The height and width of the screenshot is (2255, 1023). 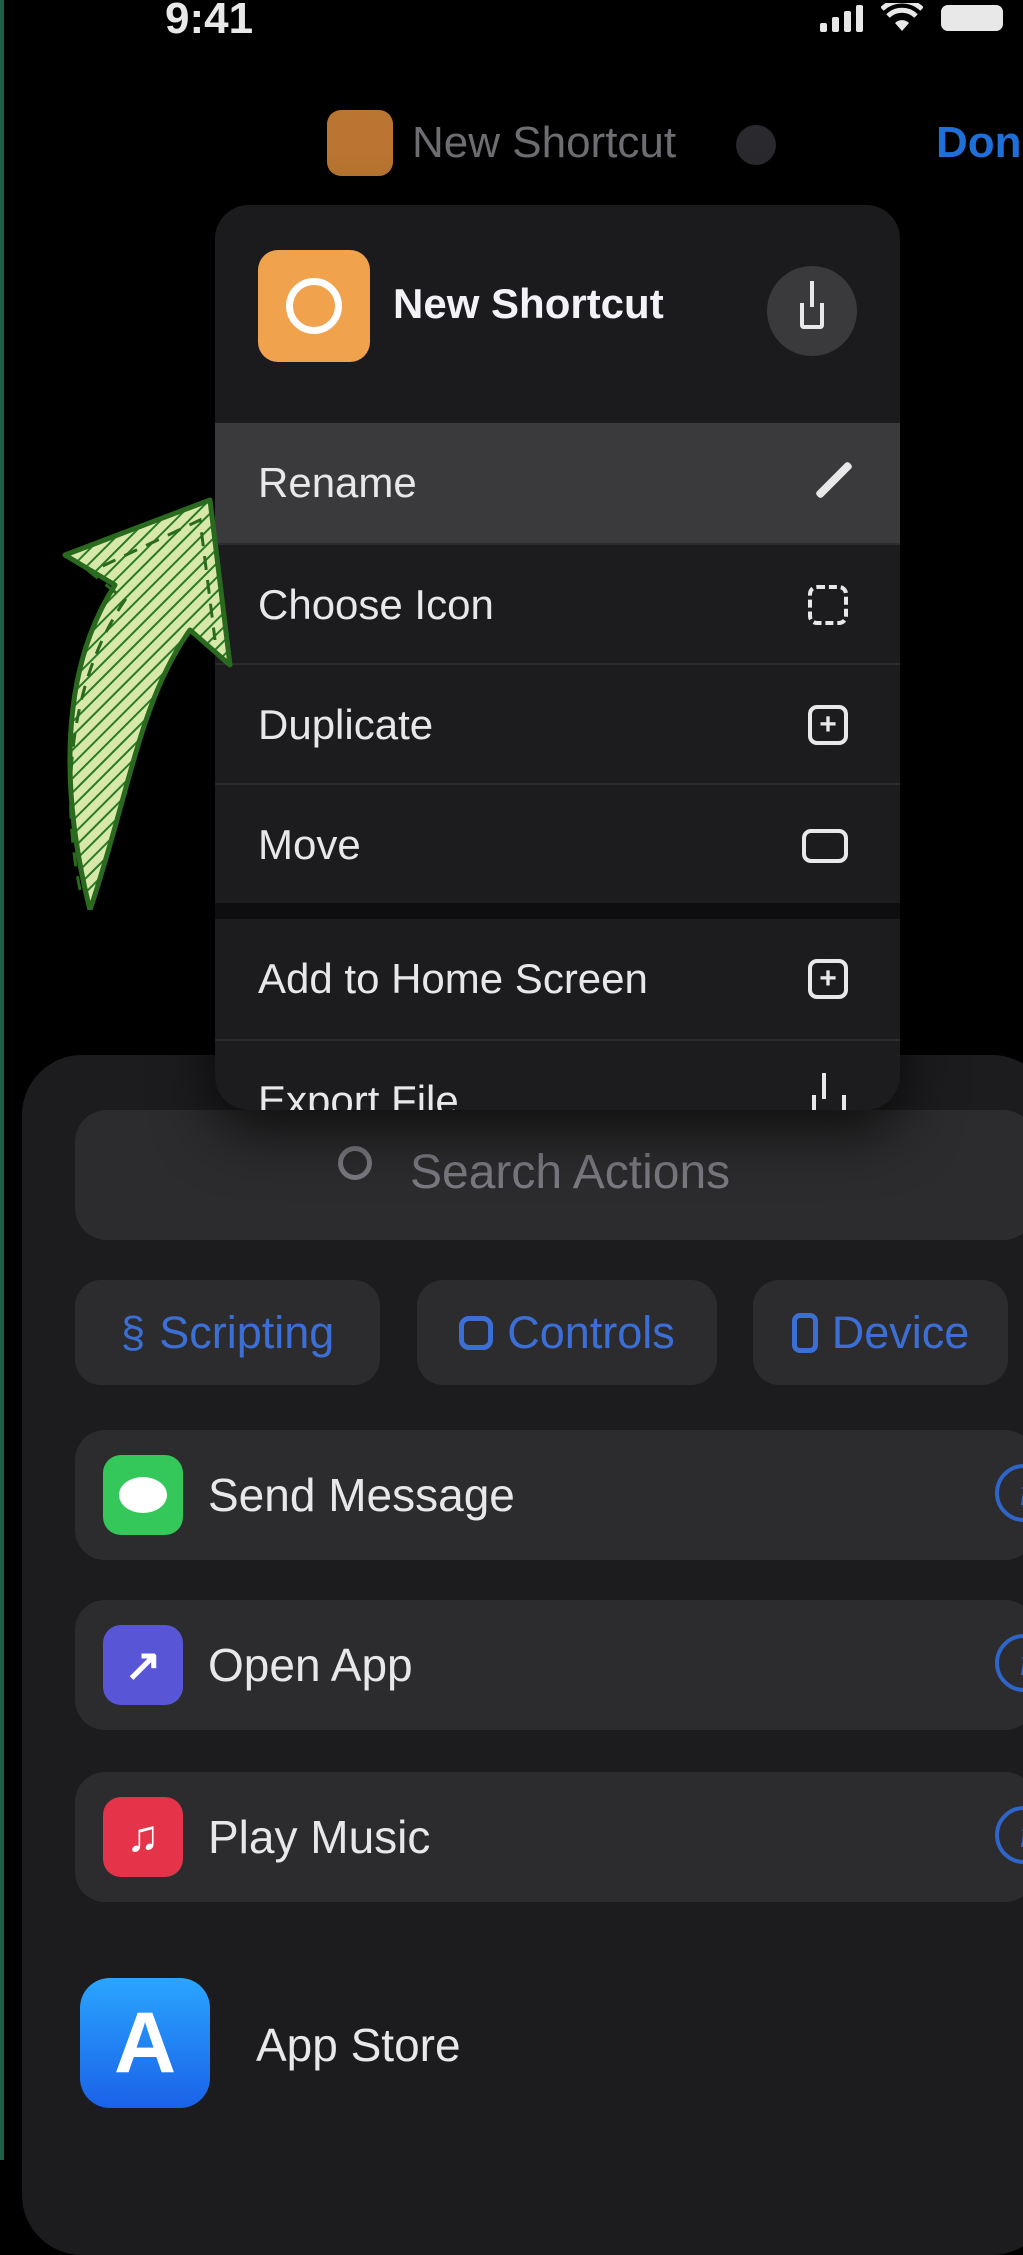 I want to click on menu-header: New Shortcut, so click(x=557, y=314).